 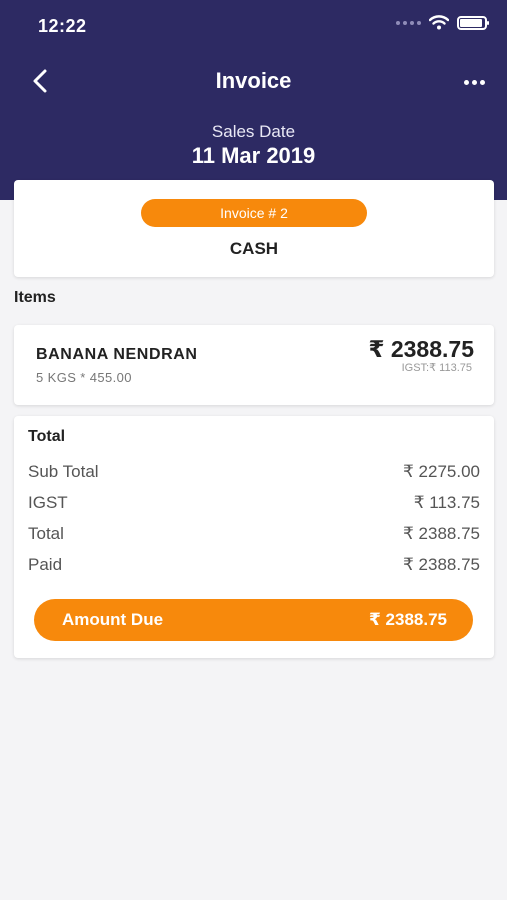 I want to click on invoice-number-badge: Invoice # 2, so click(x=254, y=213).